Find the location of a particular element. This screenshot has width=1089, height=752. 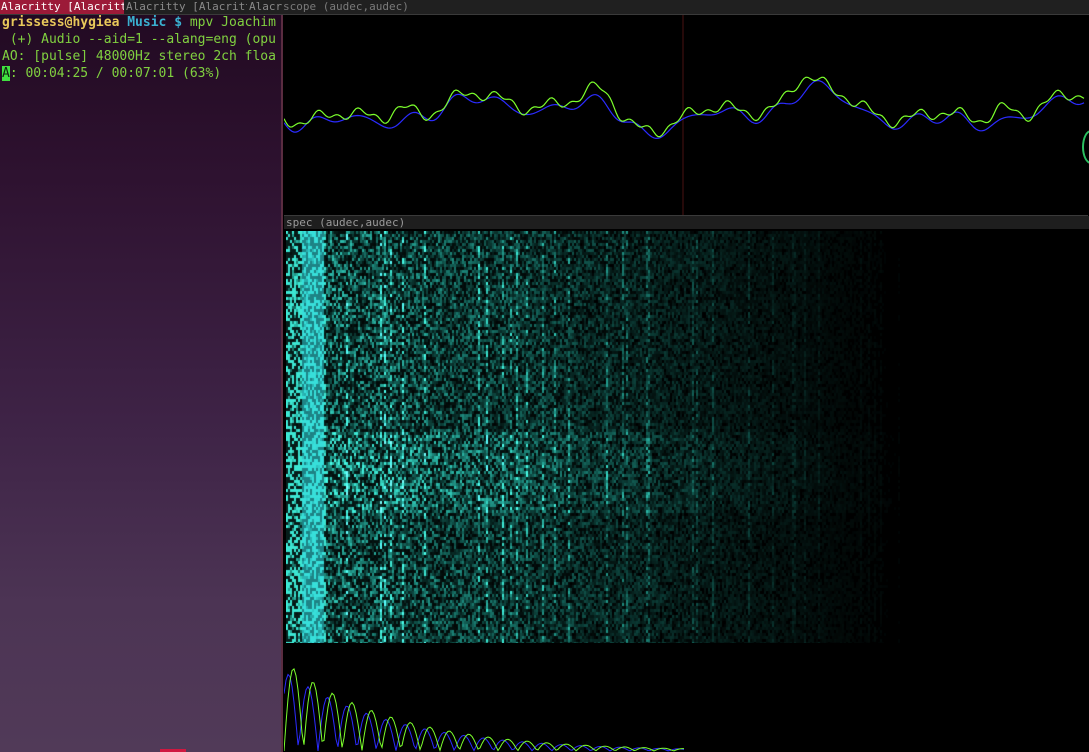

tab-label: Alacr is located at coordinates (265, 6).